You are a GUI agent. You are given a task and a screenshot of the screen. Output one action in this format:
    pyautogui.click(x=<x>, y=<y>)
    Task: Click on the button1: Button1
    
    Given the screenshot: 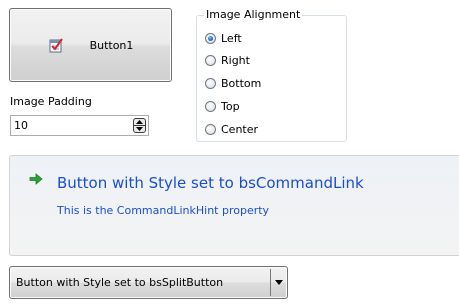 What is the action you would take?
    pyautogui.click(x=90, y=45)
    